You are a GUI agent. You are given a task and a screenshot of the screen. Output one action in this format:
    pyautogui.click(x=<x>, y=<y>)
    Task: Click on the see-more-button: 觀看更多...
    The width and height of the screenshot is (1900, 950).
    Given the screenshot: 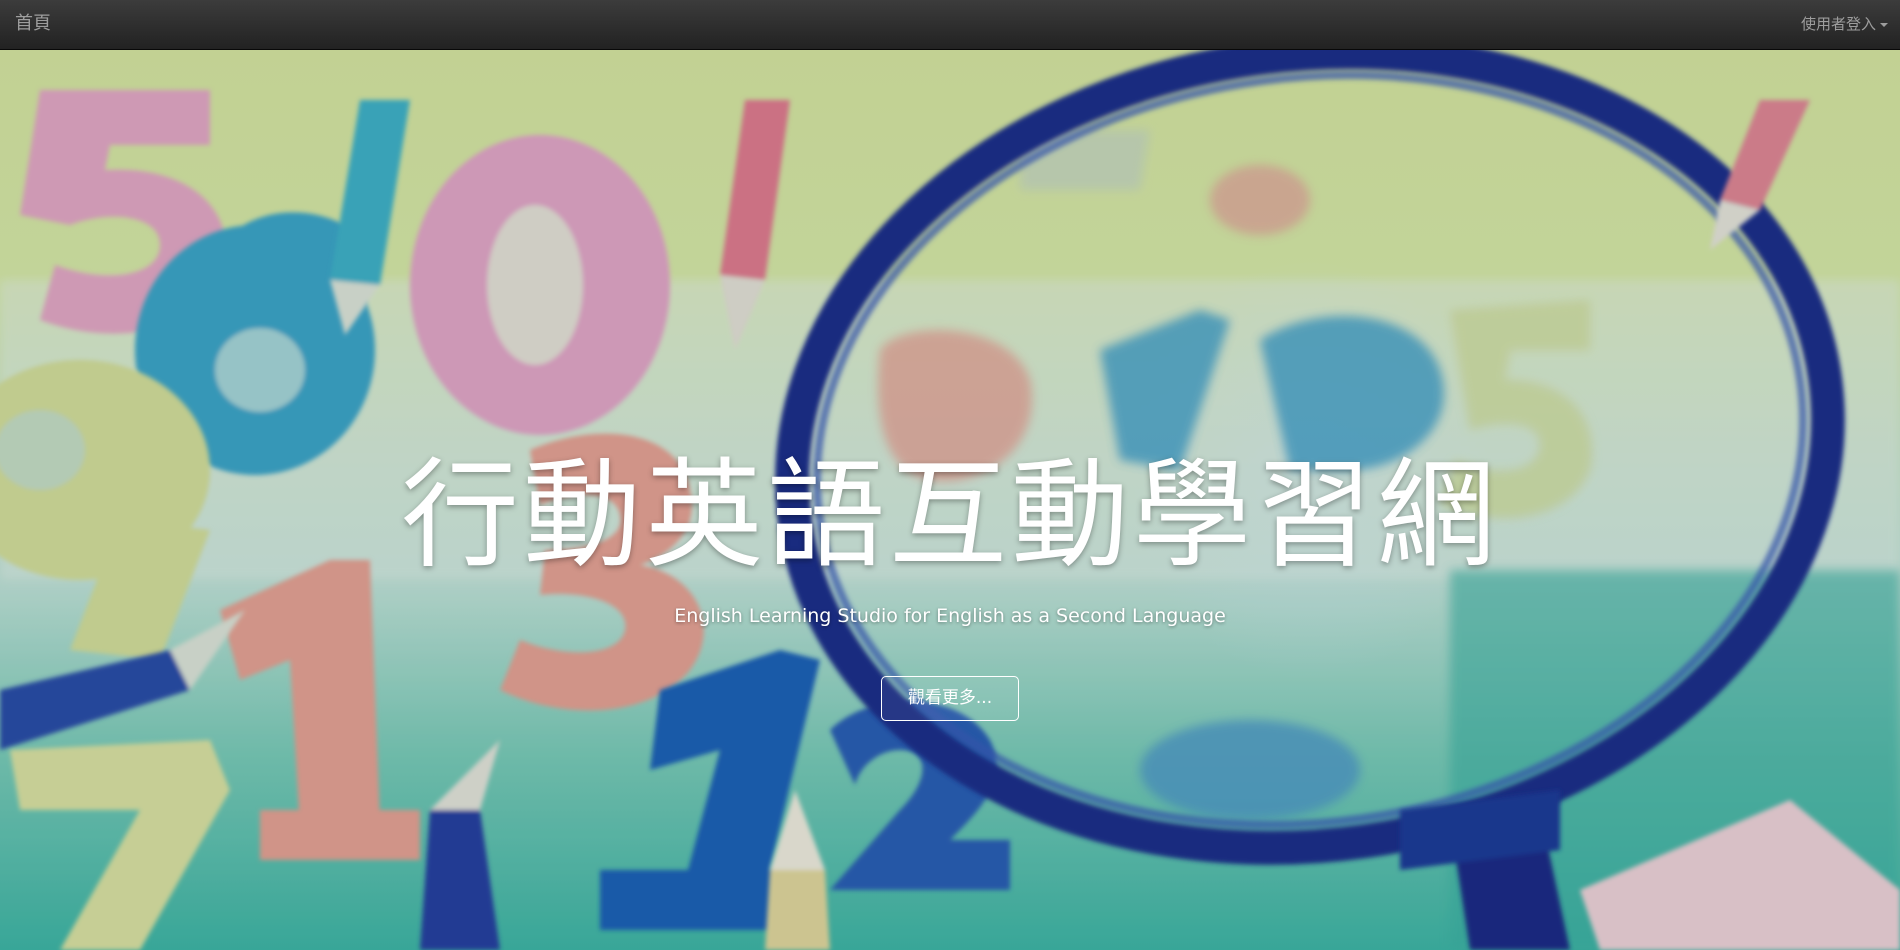 What is the action you would take?
    pyautogui.click(x=950, y=698)
    